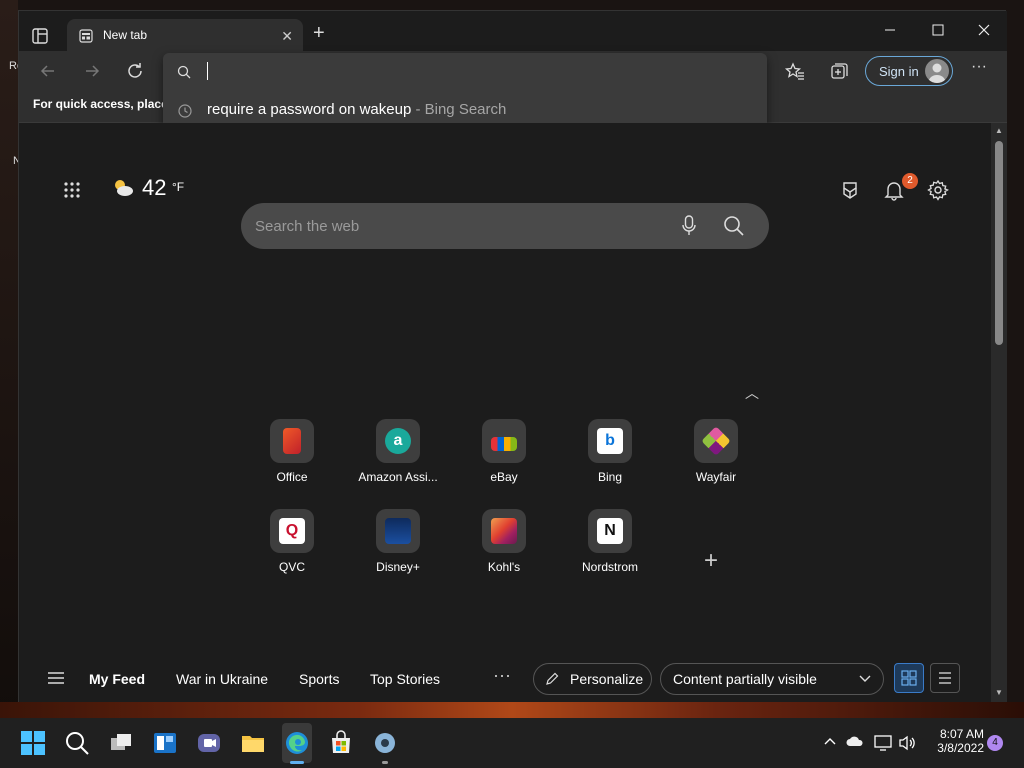 Image resolution: width=1024 pixels, height=768 pixels. What do you see at coordinates (982, 69) in the screenshot?
I see `settings-more-icon: ···` at bounding box center [982, 69].